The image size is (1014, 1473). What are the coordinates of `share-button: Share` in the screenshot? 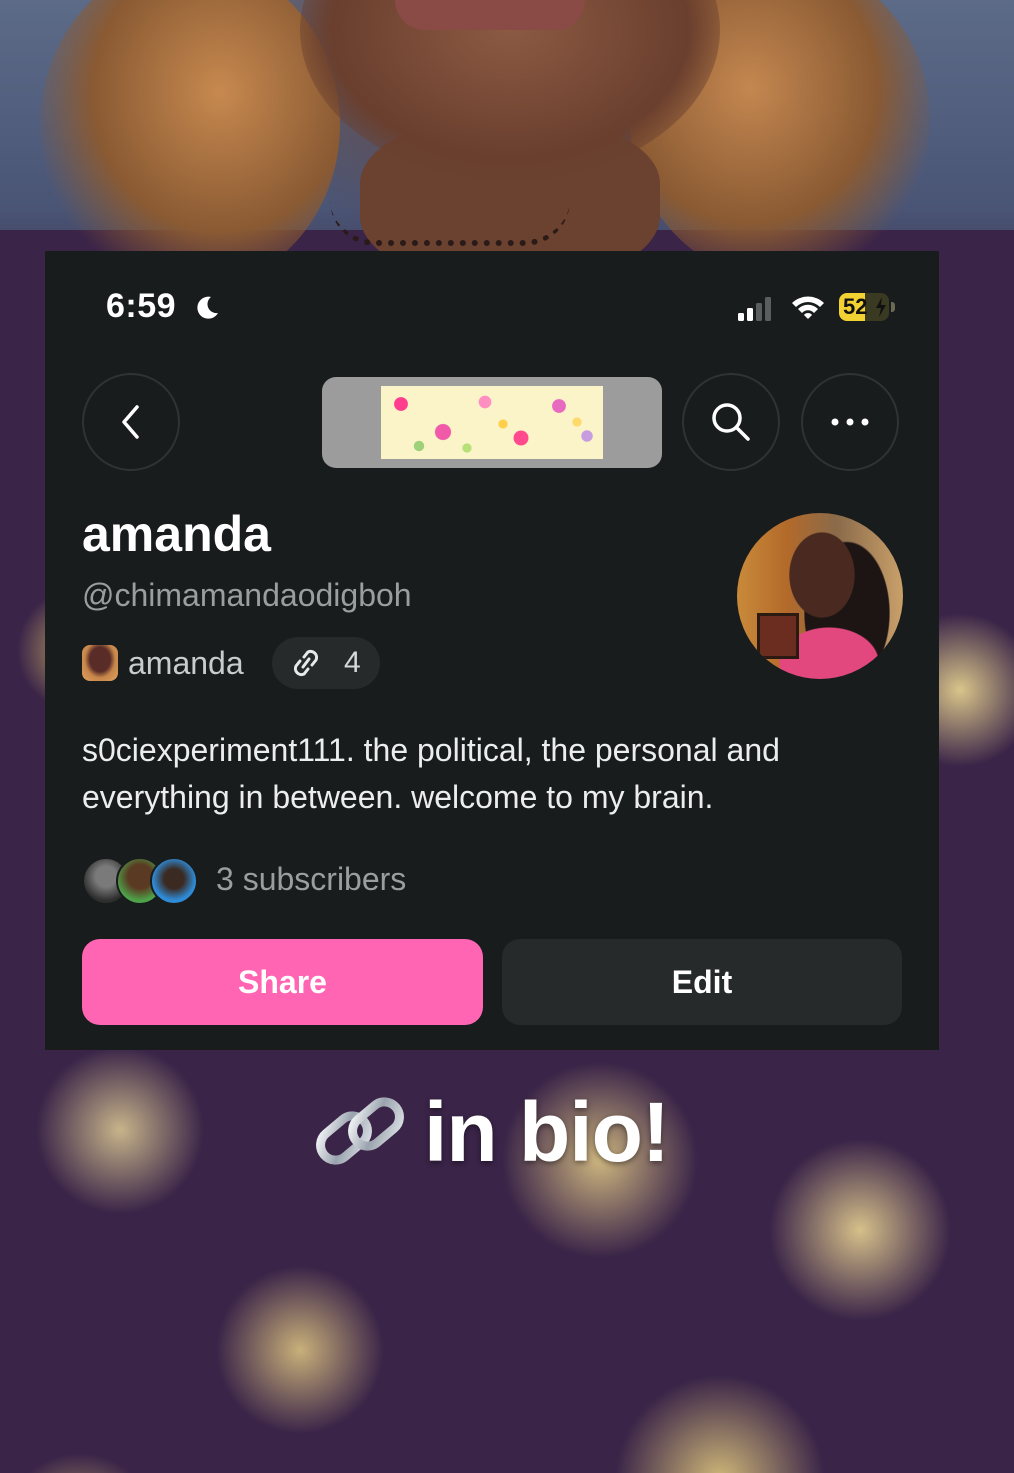 It's located at (282, 982).